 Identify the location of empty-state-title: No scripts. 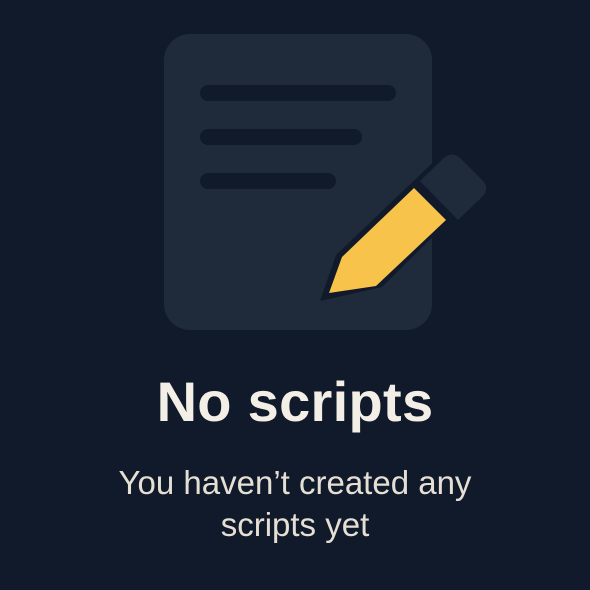
(295, 401).